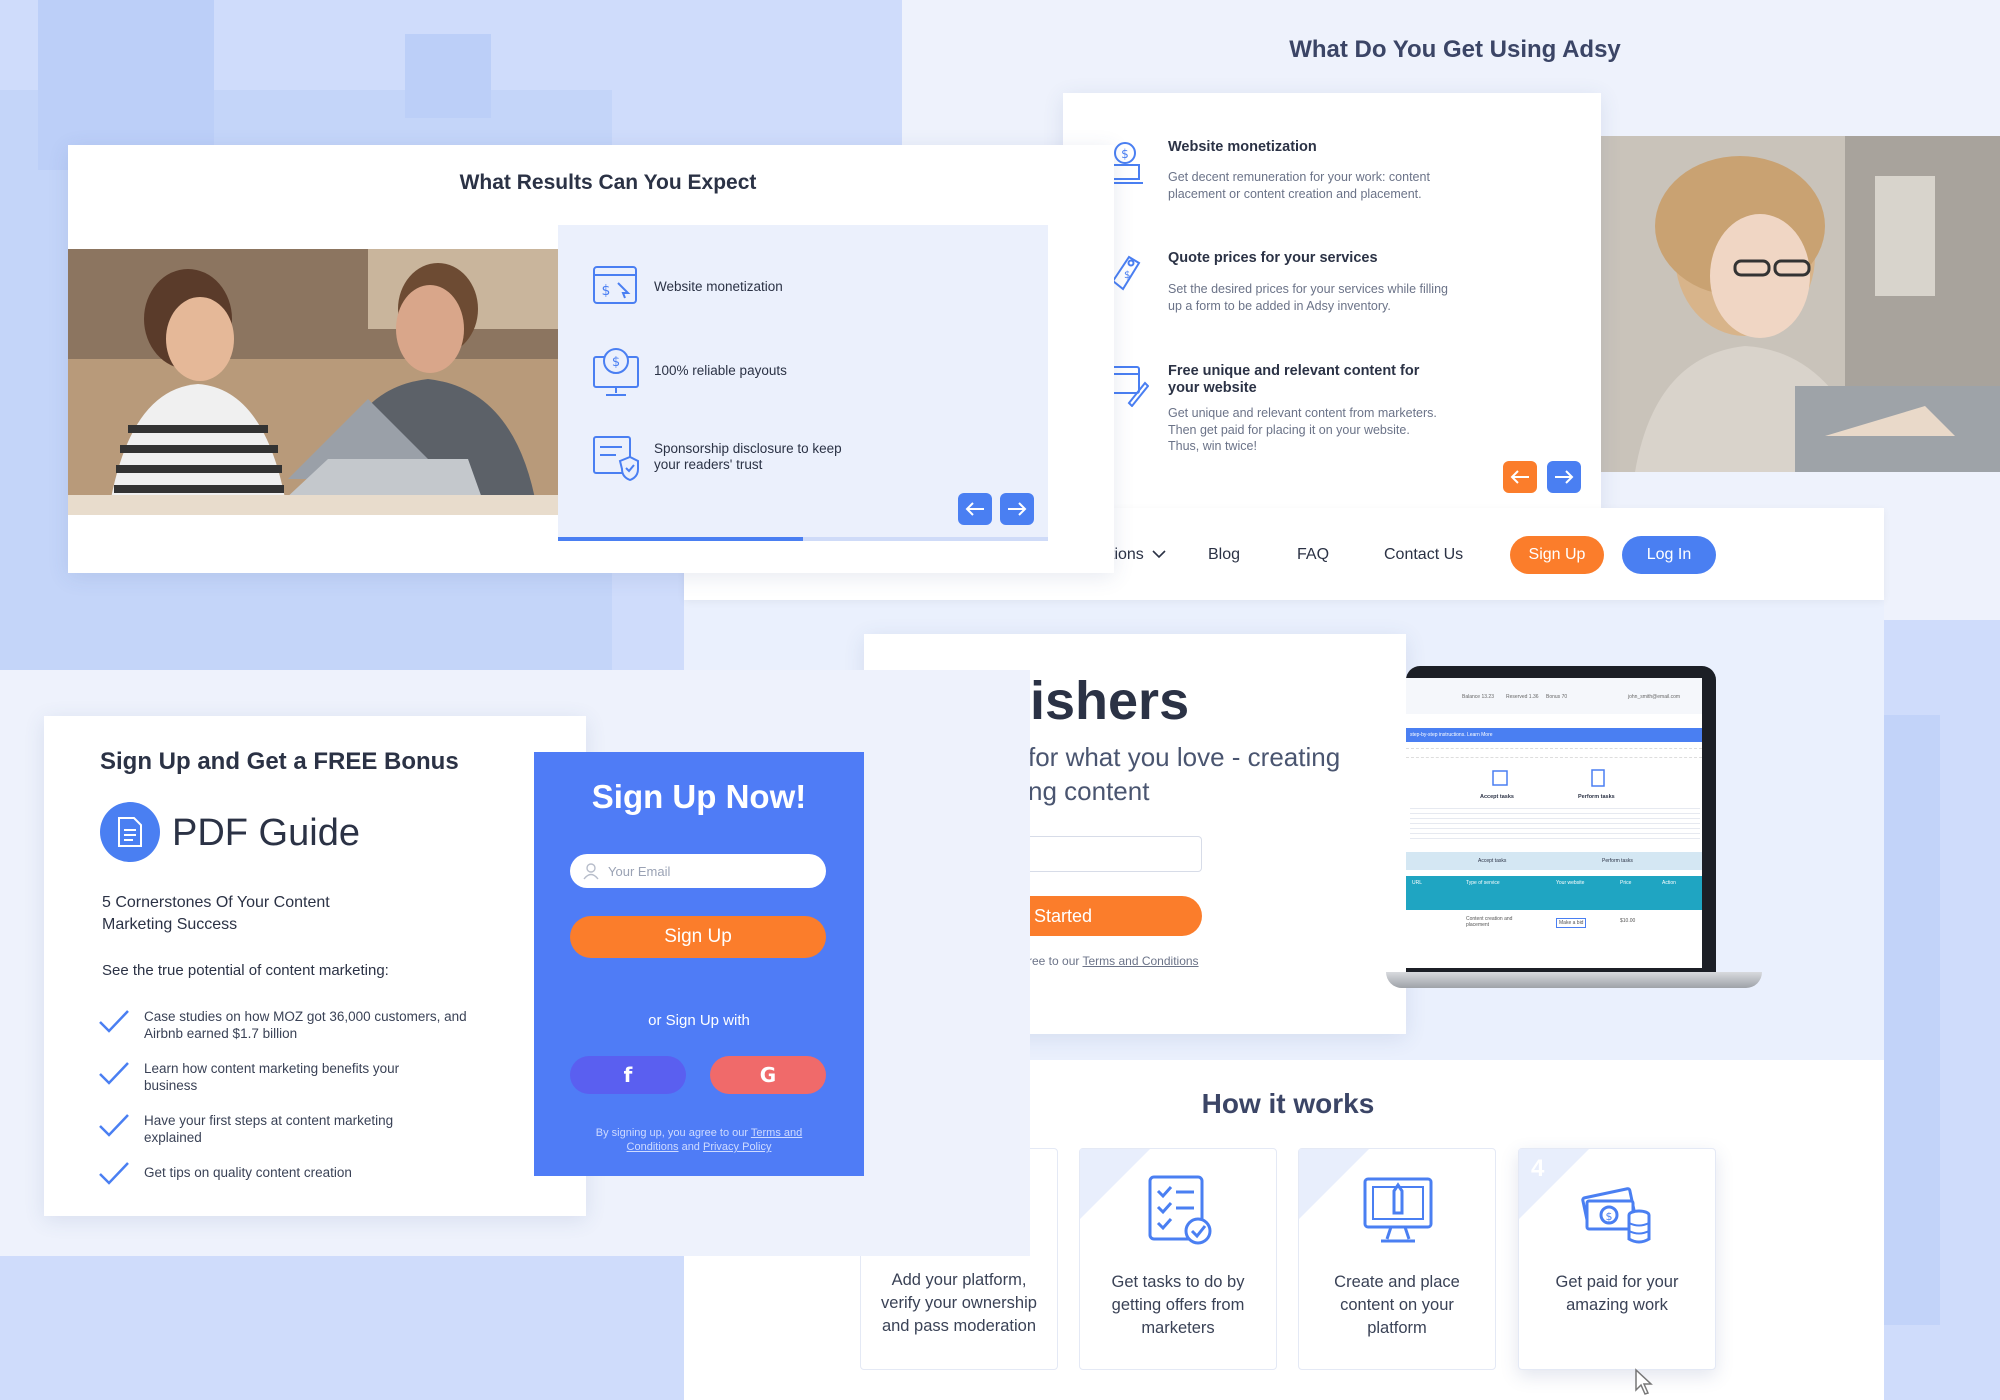  I want to click on monitor-pen-icon, so click(1398, 1210).